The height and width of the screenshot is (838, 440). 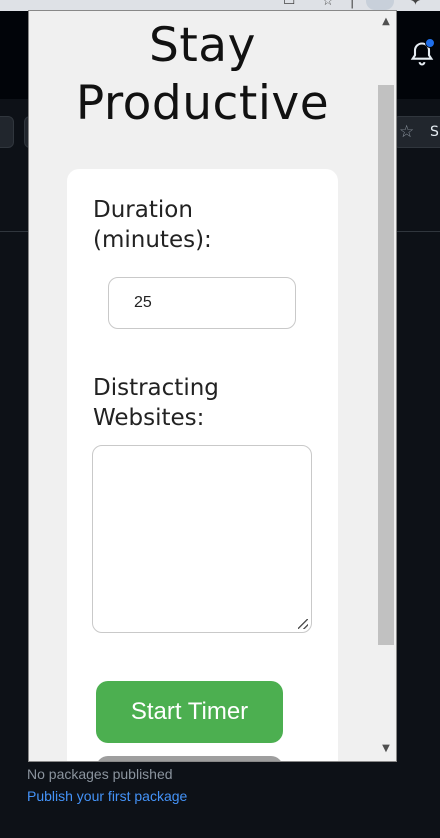 I want to click on packages-text: No packages published, so click(x=100, y=774).